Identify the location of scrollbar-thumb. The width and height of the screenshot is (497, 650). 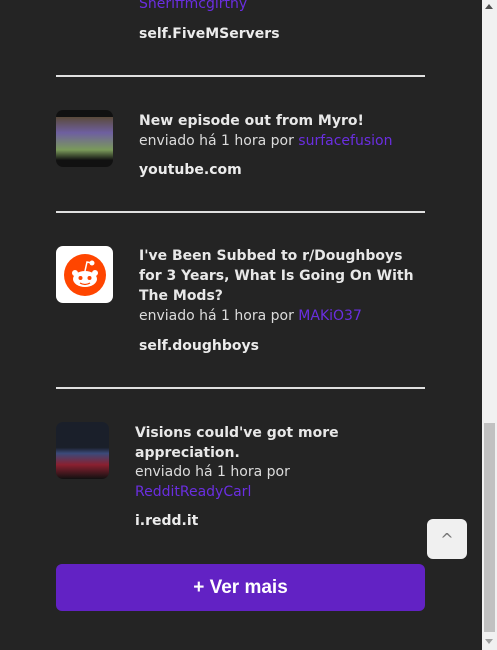
(489, 527).